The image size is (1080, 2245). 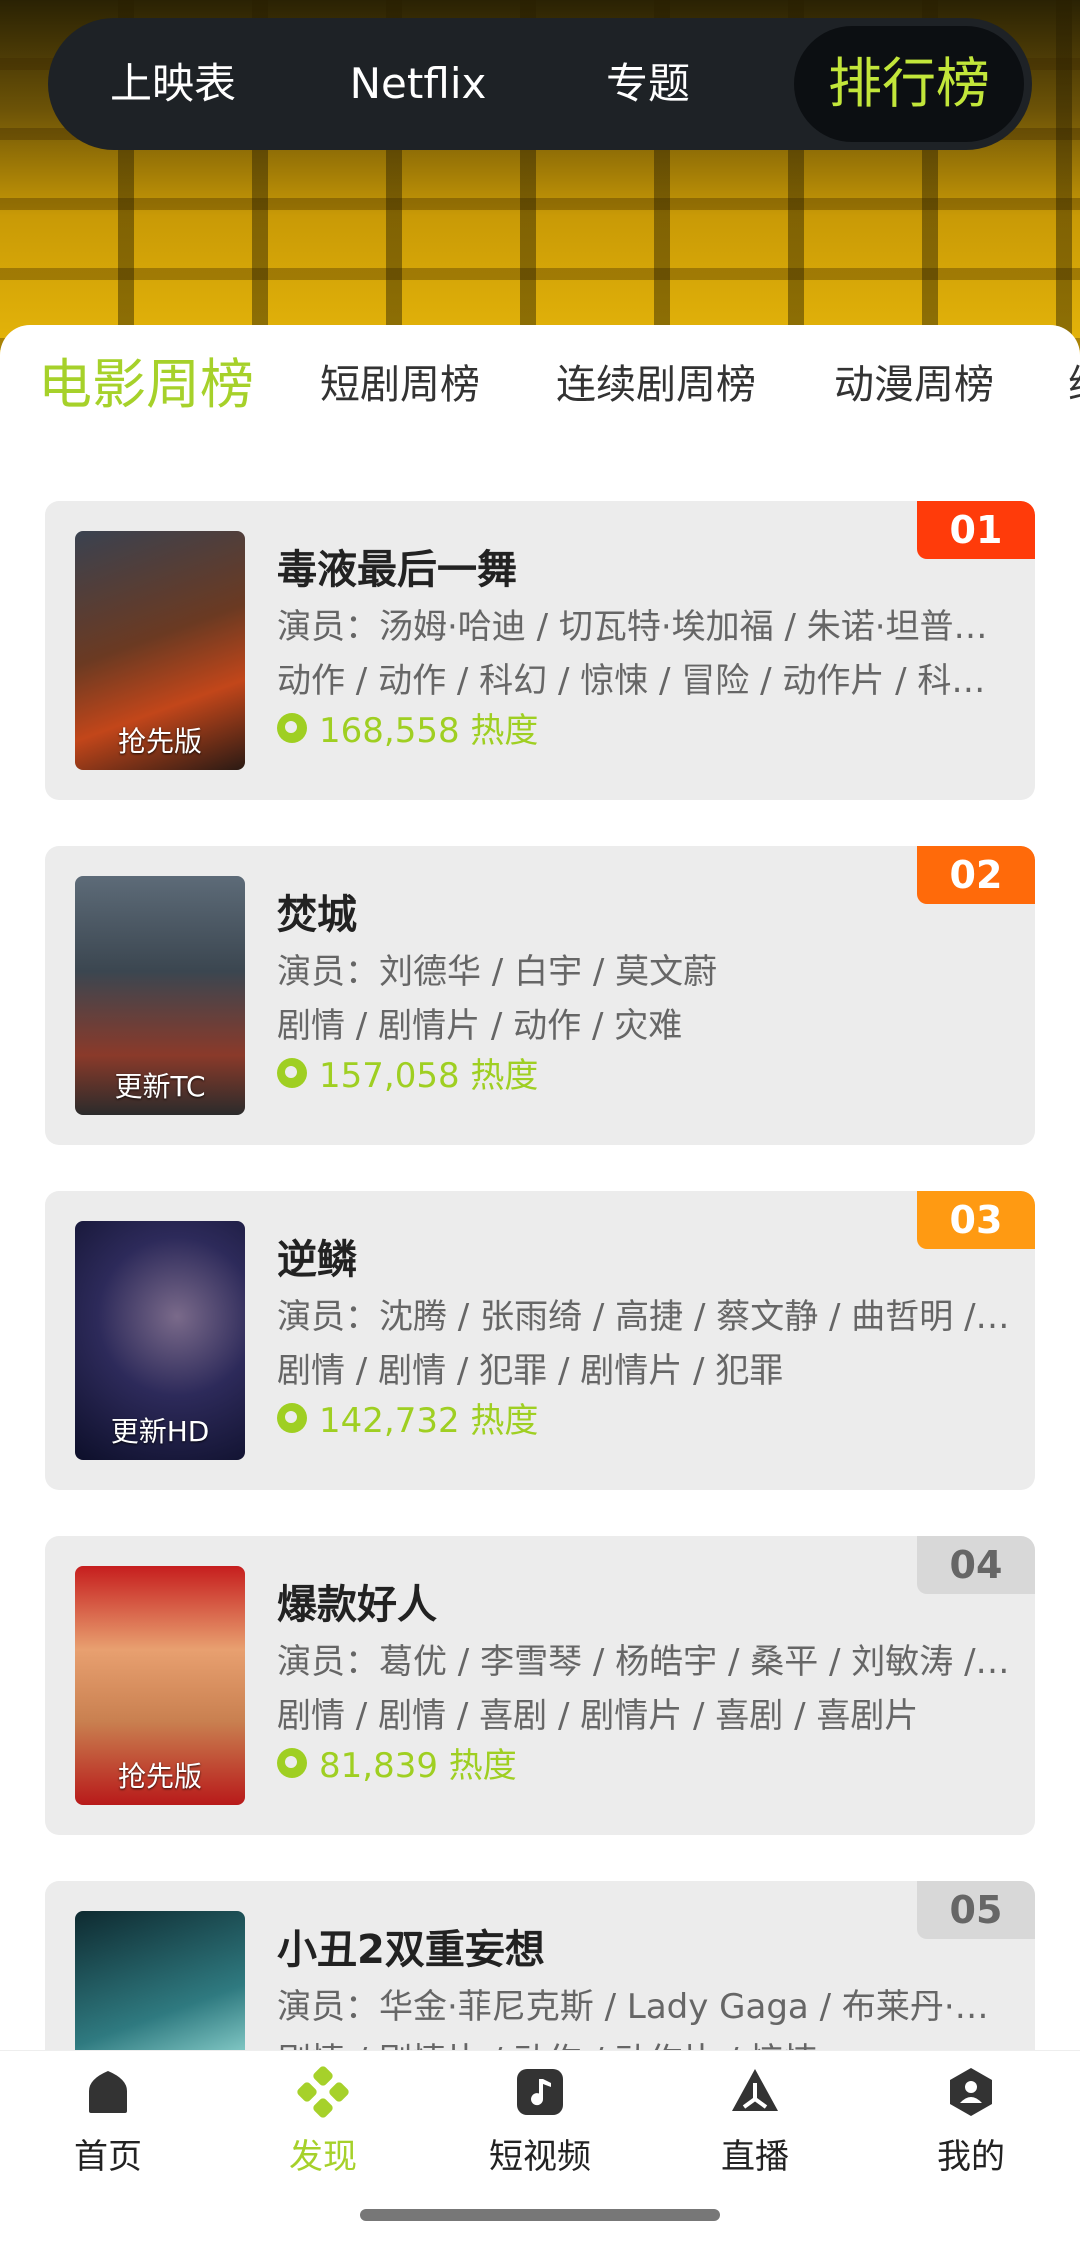 What do you see at coordinates (418, 84) in the screenshot?
I see `tab-netflix: Netflix` at bounding box center [418, 84].